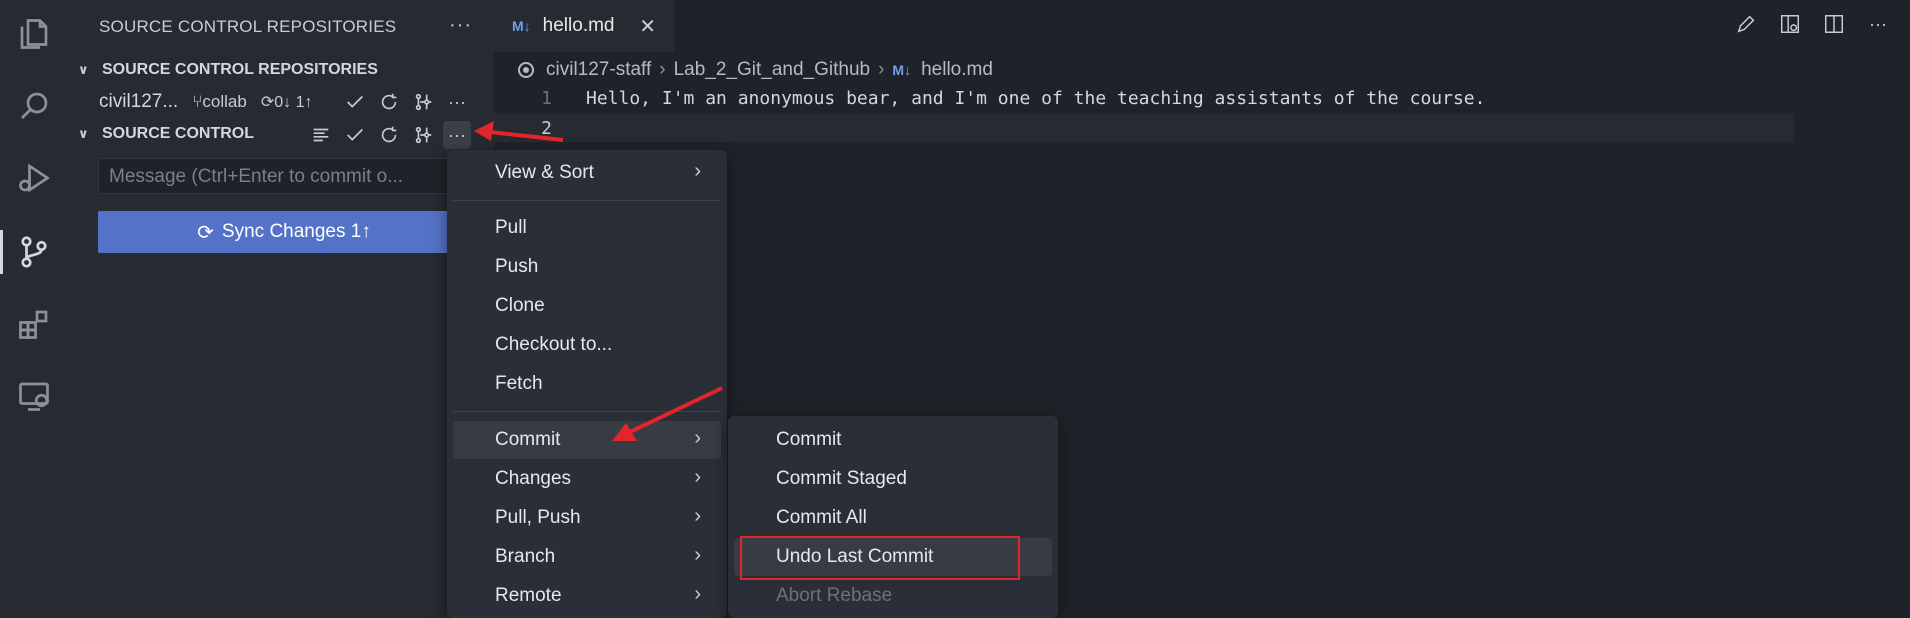  I want to click on source-control-section-label: SOURCE CONTROL, so click(178, 133).